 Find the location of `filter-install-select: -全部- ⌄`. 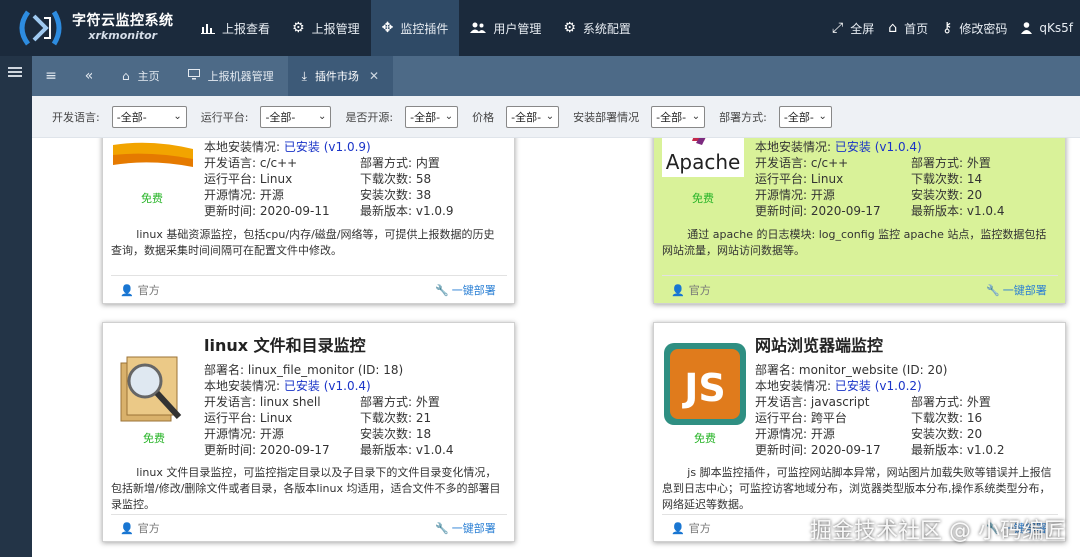

filter-install-select: -全部- ⌄ is located at coordinates (678, 116).